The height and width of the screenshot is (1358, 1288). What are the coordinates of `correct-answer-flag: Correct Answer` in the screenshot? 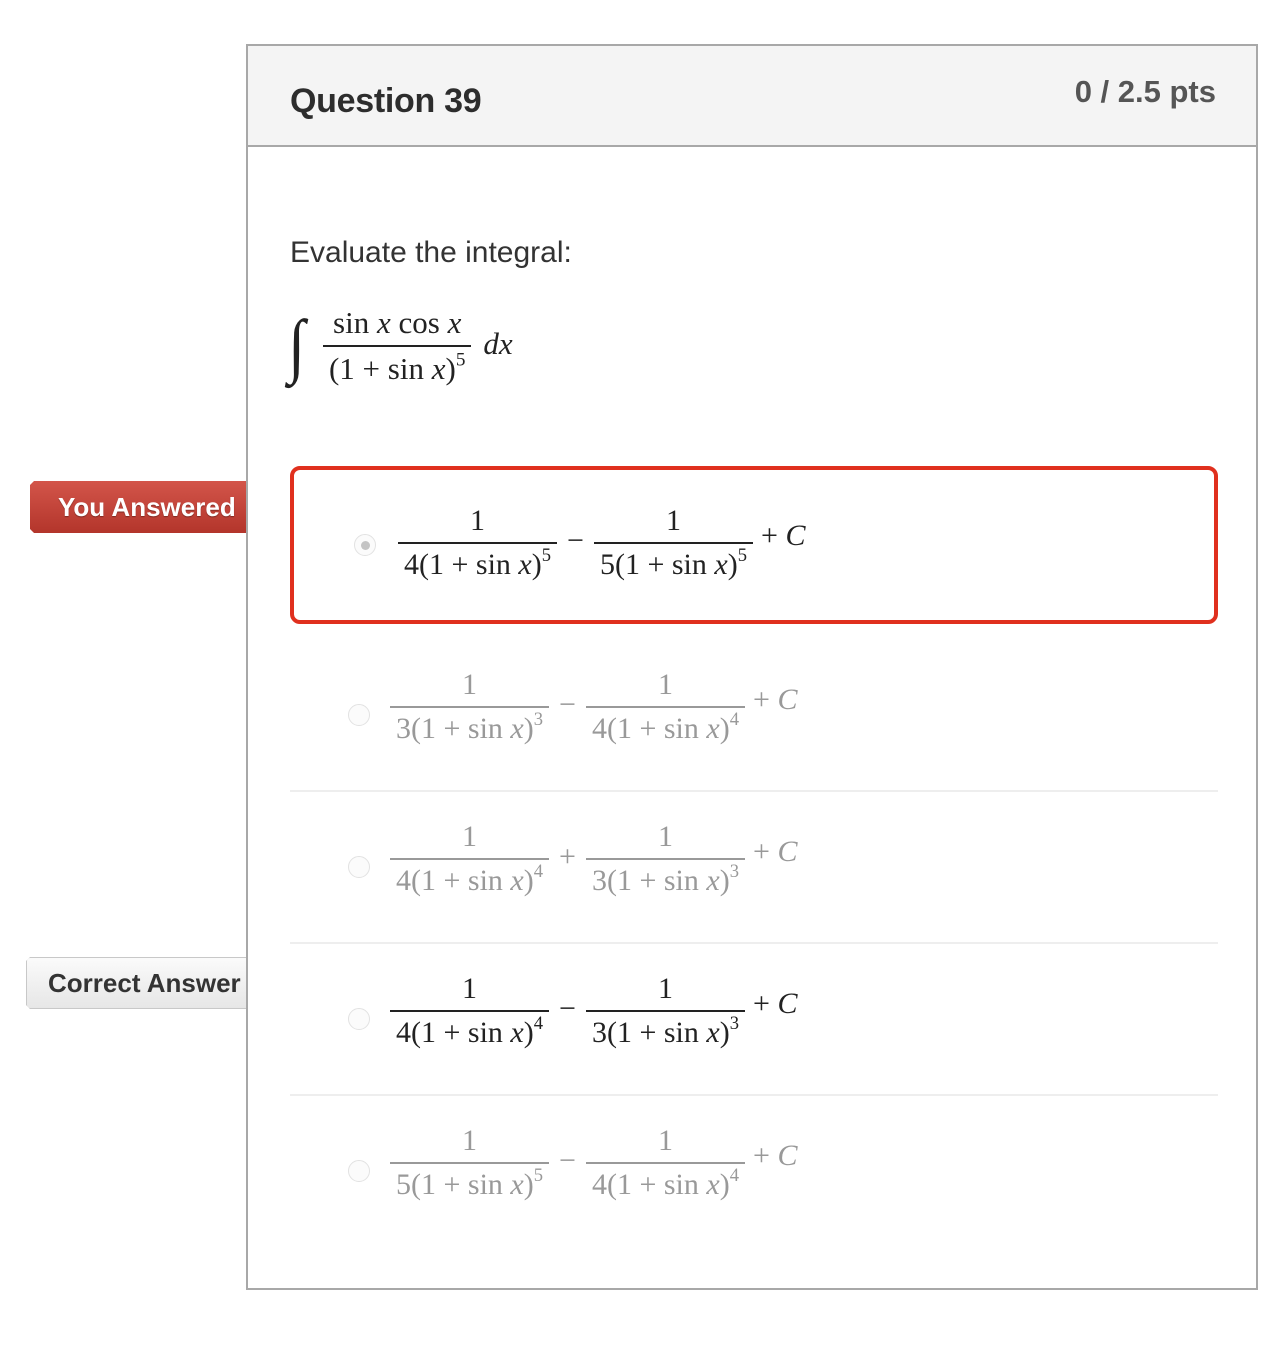 It's located at (154, 983).